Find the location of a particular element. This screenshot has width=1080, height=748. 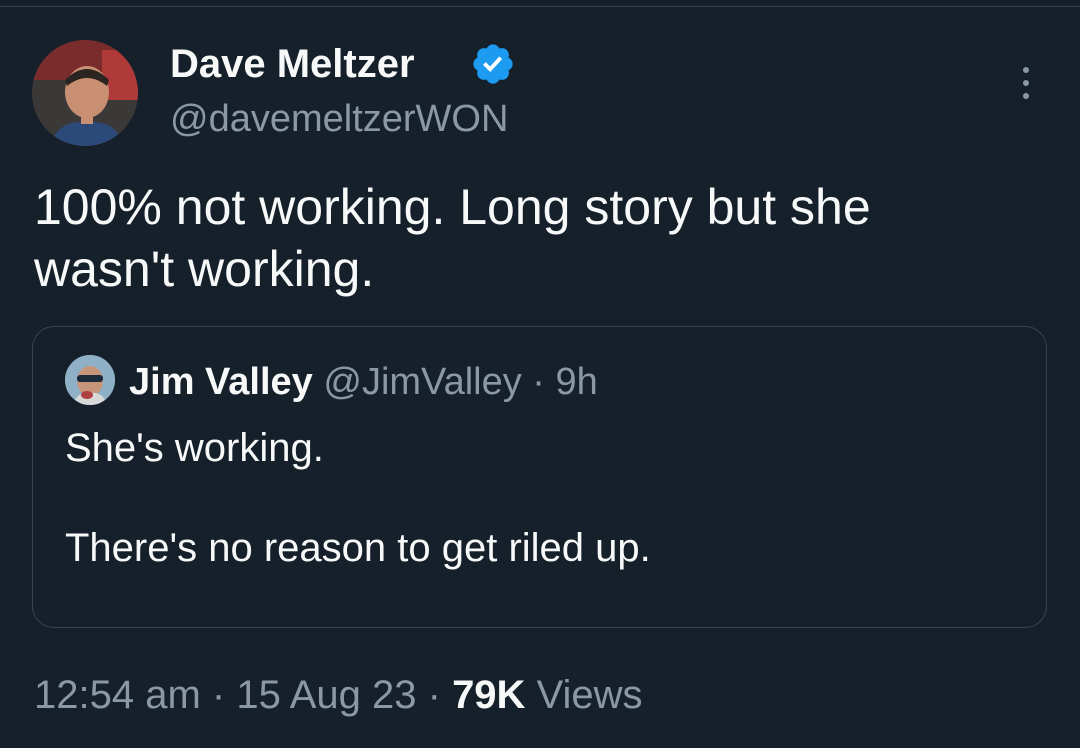

author-avatar-image is located at coordinates (85, 93).